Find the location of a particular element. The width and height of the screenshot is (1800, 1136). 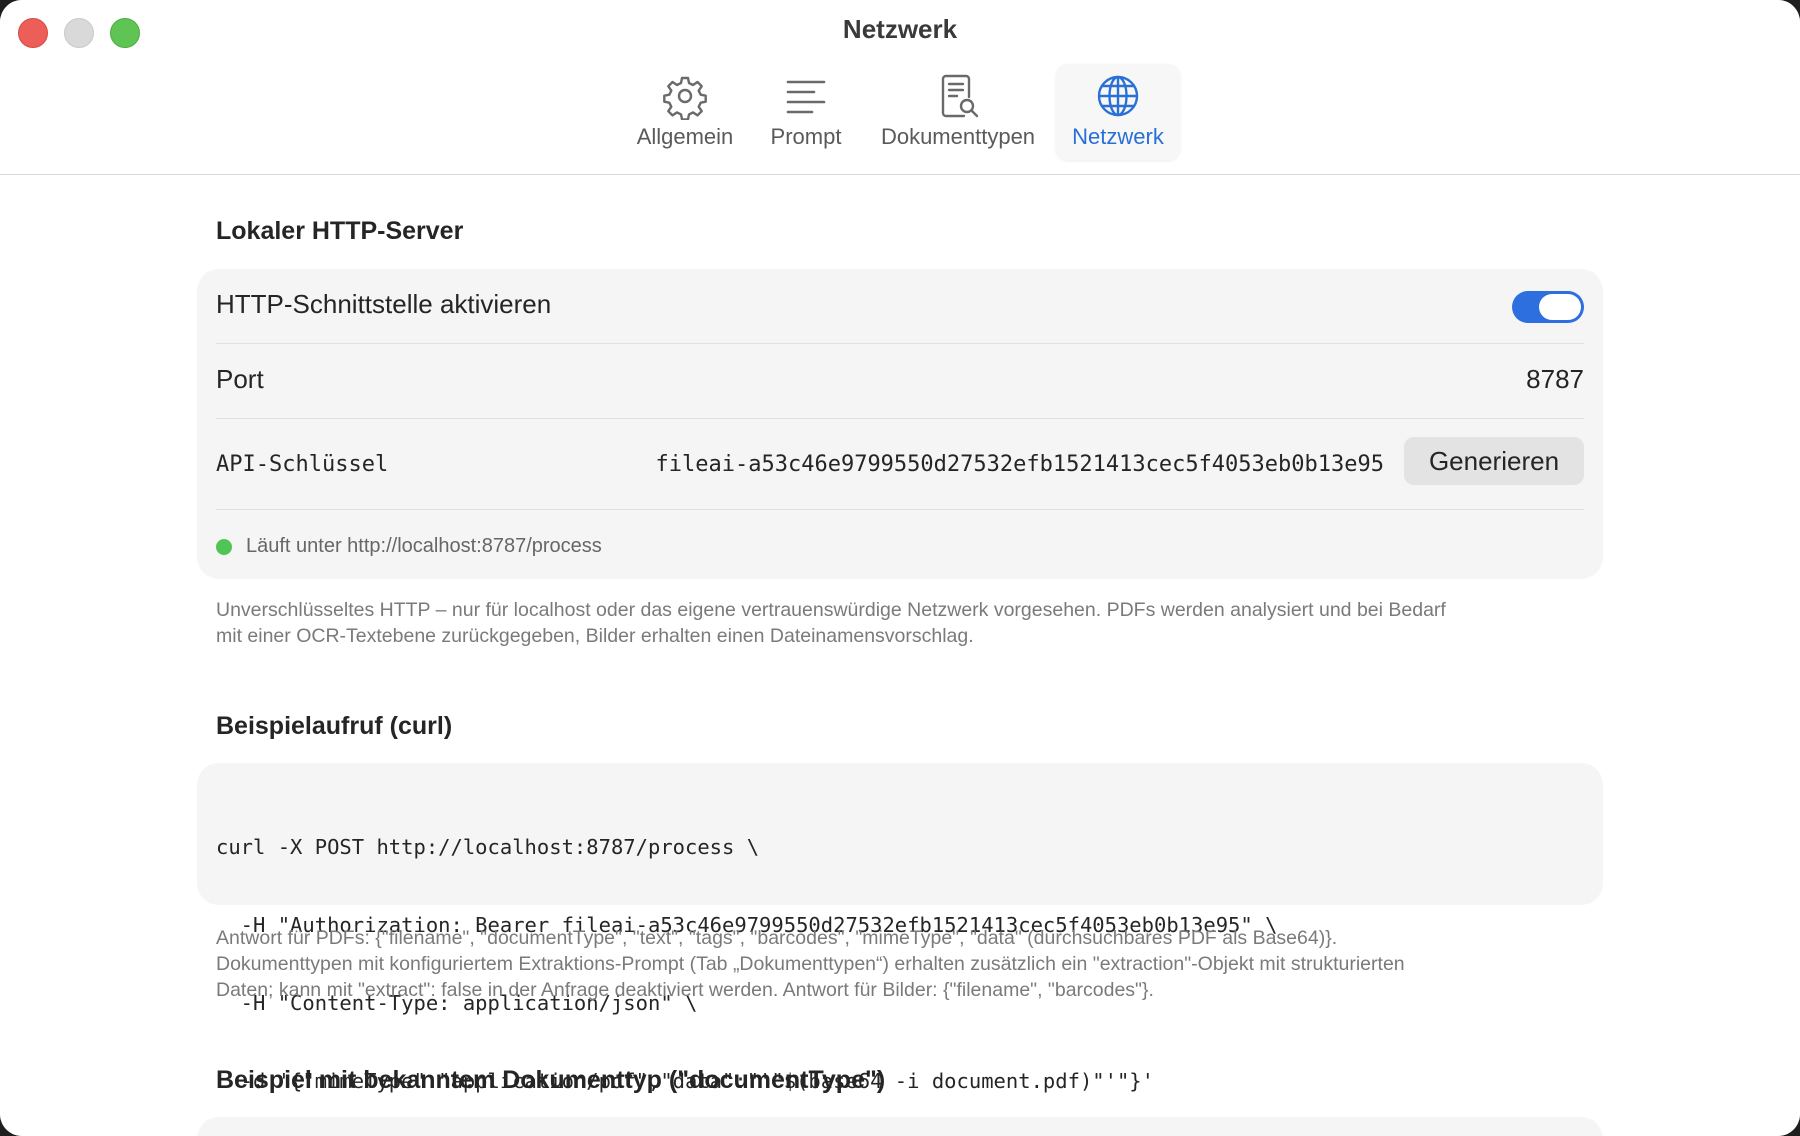

curl-example-title: Beispielaufruf (curl) is located at coordinates (334, 726).